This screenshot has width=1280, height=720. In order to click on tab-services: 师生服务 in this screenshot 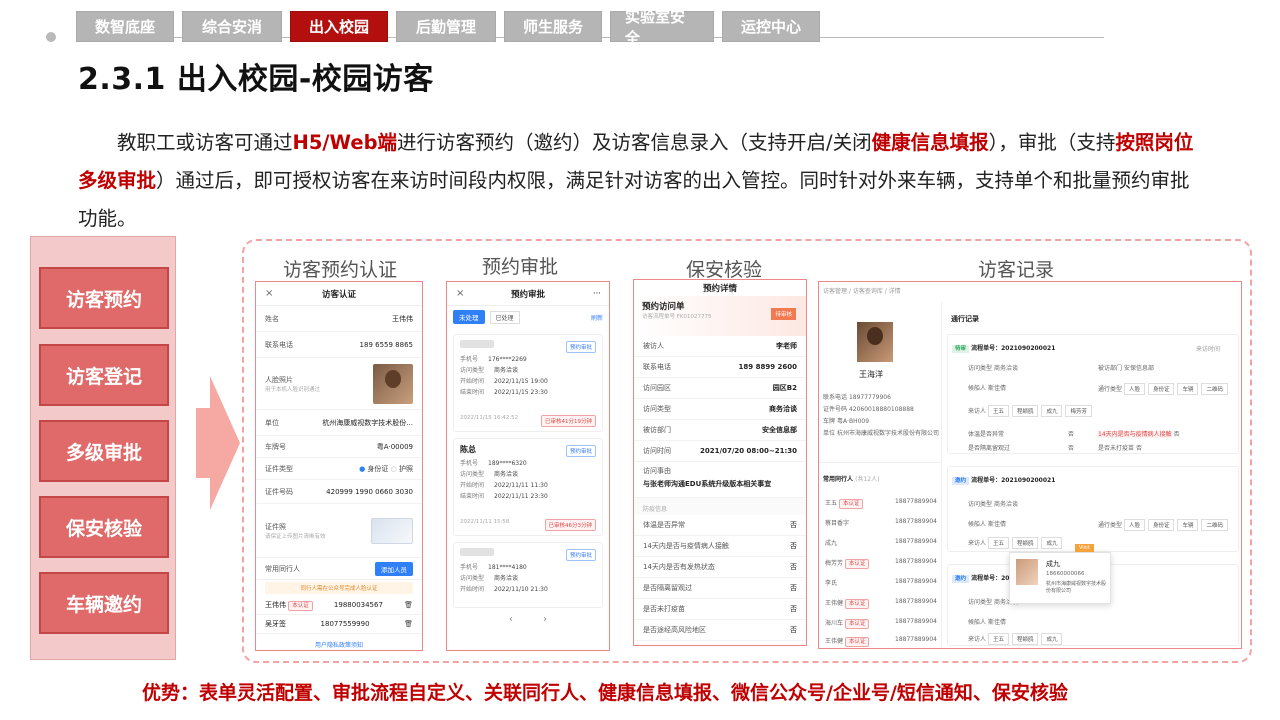, I will do `click(553, 26)`.